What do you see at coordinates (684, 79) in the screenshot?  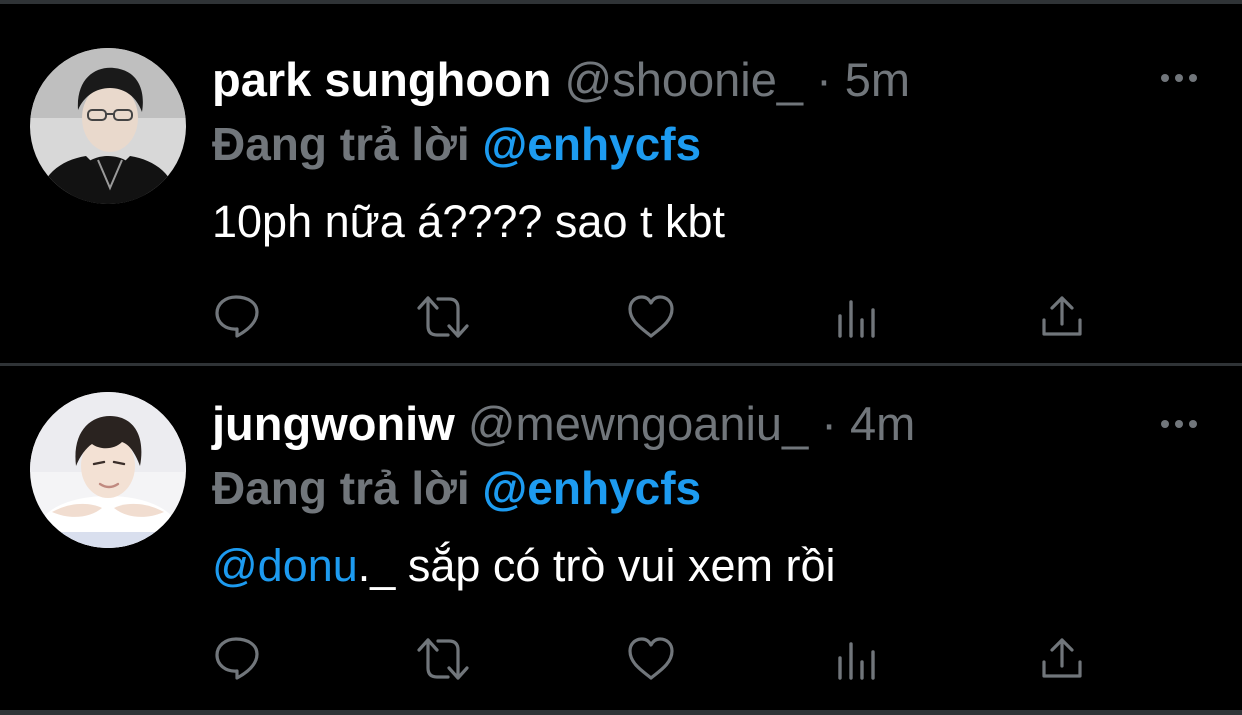 I see `user-handle: @shoonie_` at bounding box center [684, 79].